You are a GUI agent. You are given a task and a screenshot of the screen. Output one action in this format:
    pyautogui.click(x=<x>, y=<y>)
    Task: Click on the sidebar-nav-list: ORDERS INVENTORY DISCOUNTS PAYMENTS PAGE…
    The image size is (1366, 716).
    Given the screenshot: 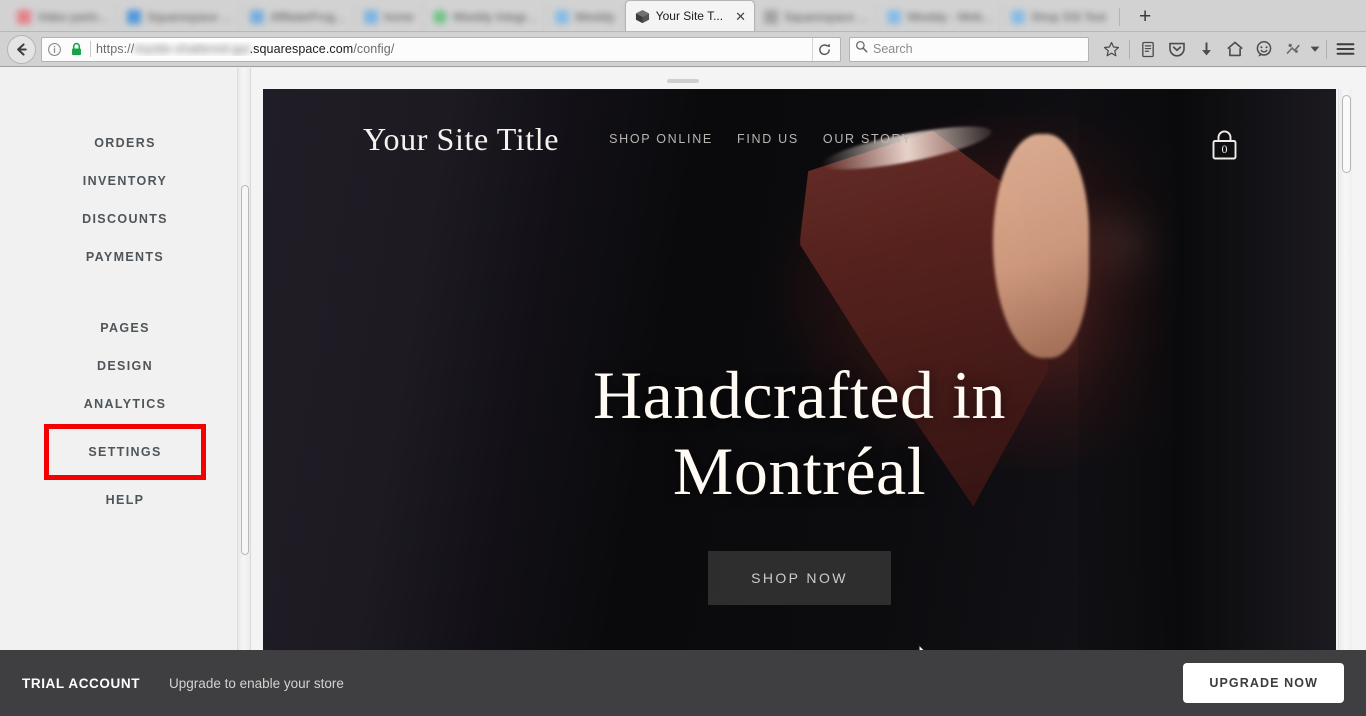 What is the action you would take?
    pyautogui.click(x=125, y=293)
    